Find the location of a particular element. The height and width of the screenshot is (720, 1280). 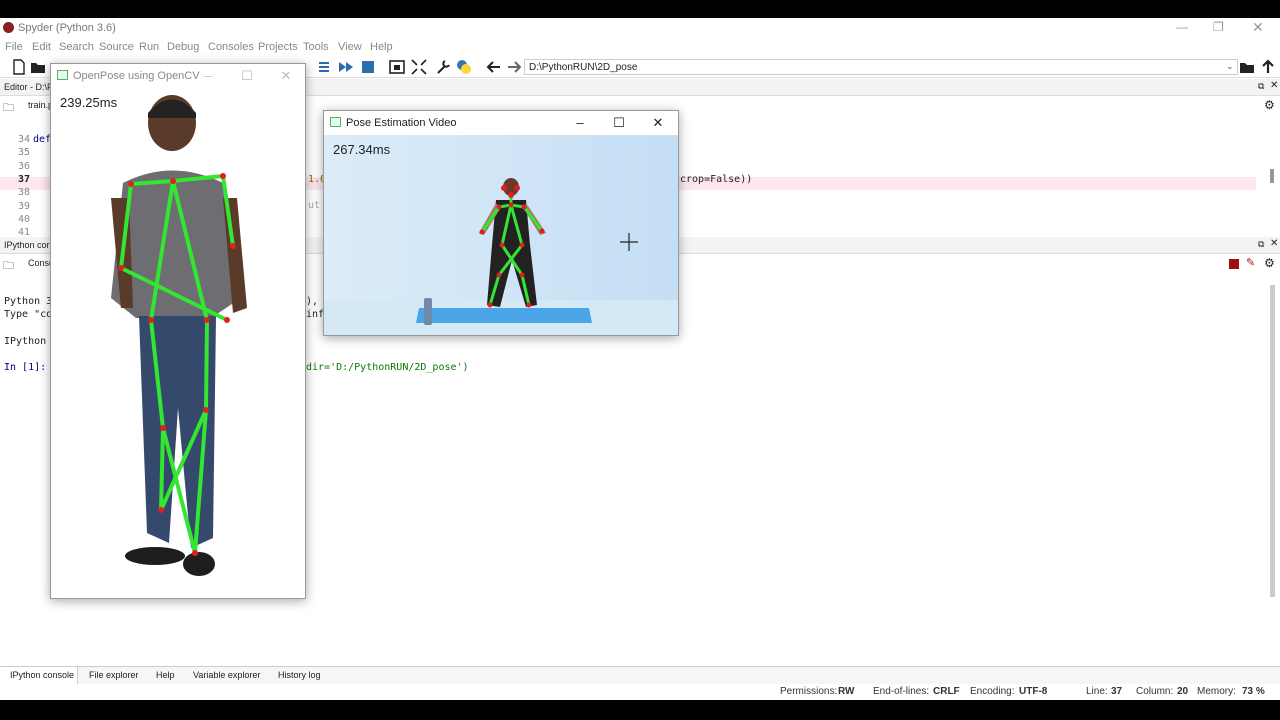

tab-file-explorer: File explorer is located at coordinates (114, 675).